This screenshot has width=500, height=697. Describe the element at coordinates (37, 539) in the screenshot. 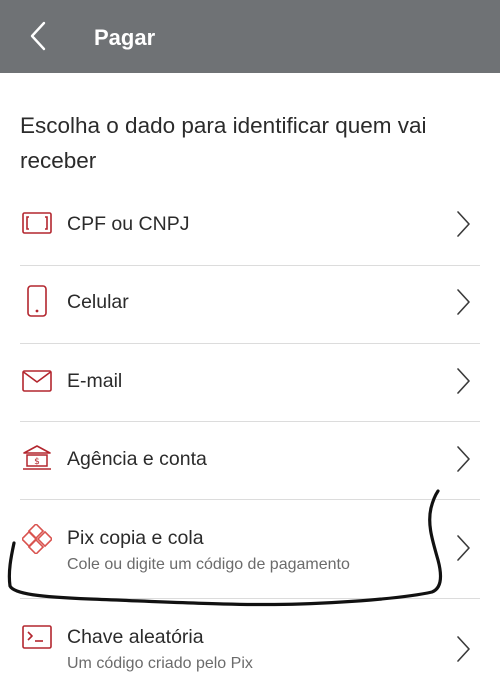

I see `pix-icon` at that location.